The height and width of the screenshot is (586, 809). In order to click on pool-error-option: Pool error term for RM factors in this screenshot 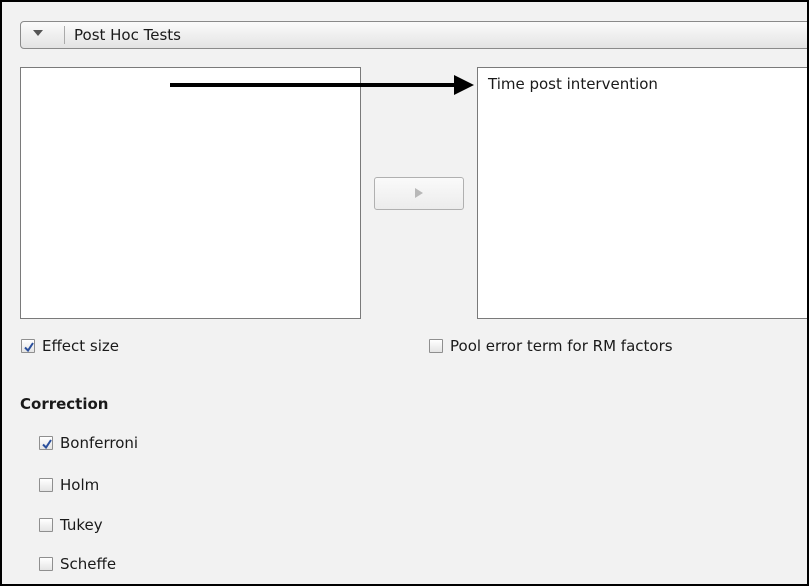, I will do `click(609, 347)`.